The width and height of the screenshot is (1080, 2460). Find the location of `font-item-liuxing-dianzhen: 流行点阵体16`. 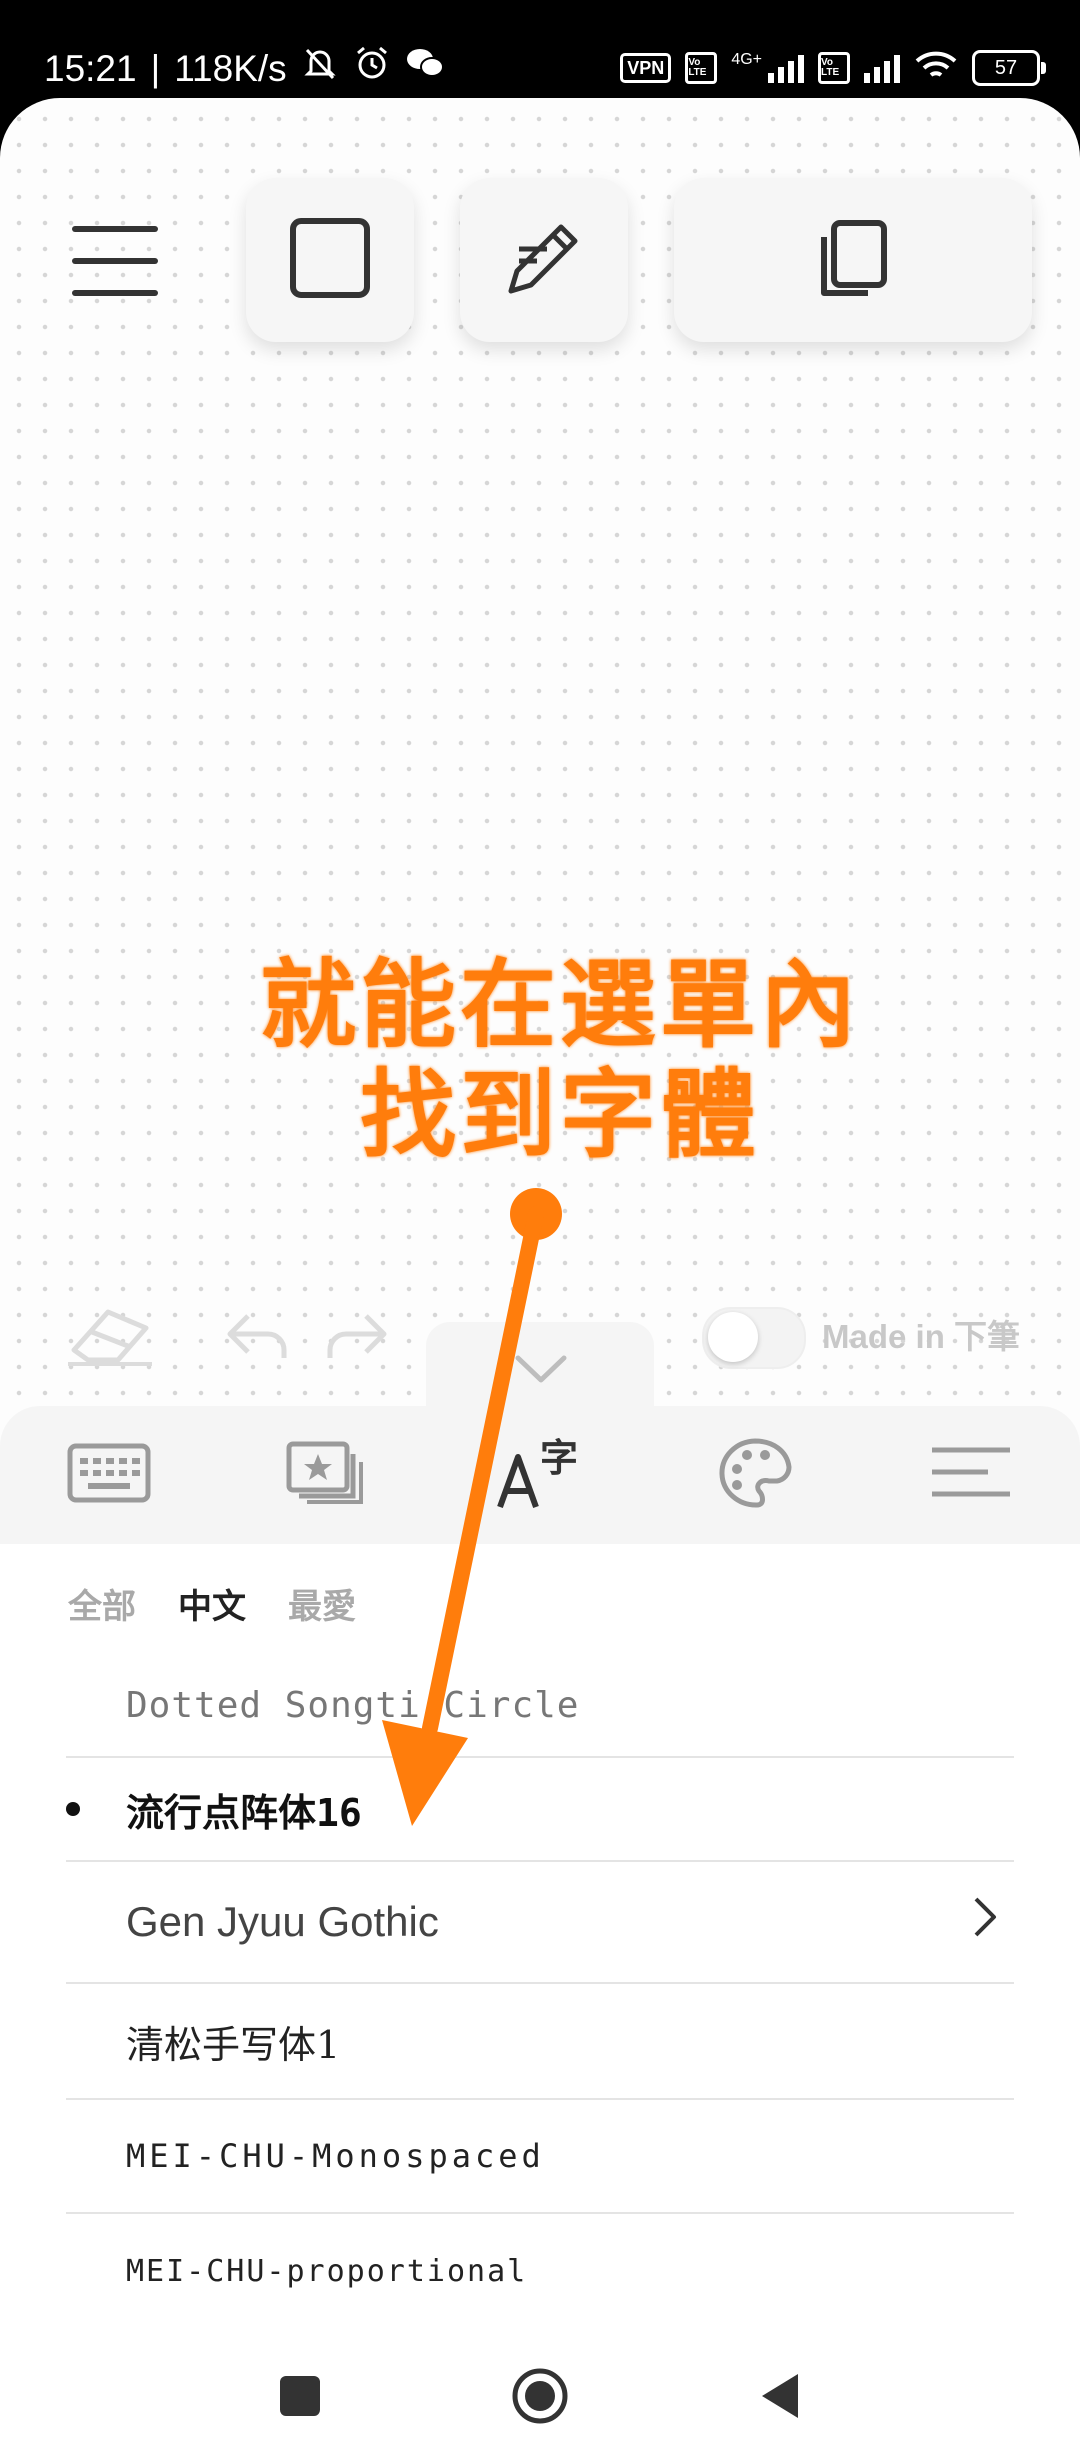

font-item-liuxing-dianzhen: 流行点阵体16 is located at coordinates (540, 1810).